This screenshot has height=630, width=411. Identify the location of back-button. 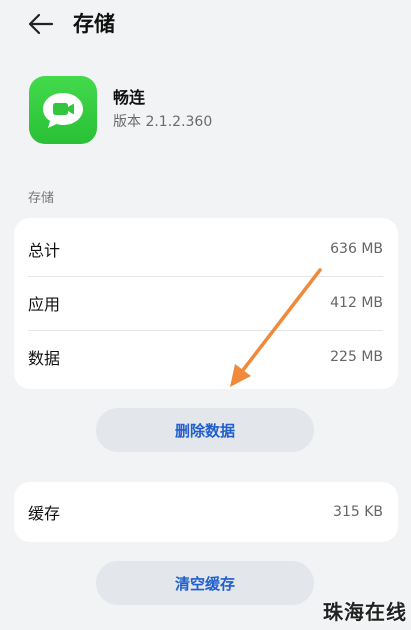
(41, 24).